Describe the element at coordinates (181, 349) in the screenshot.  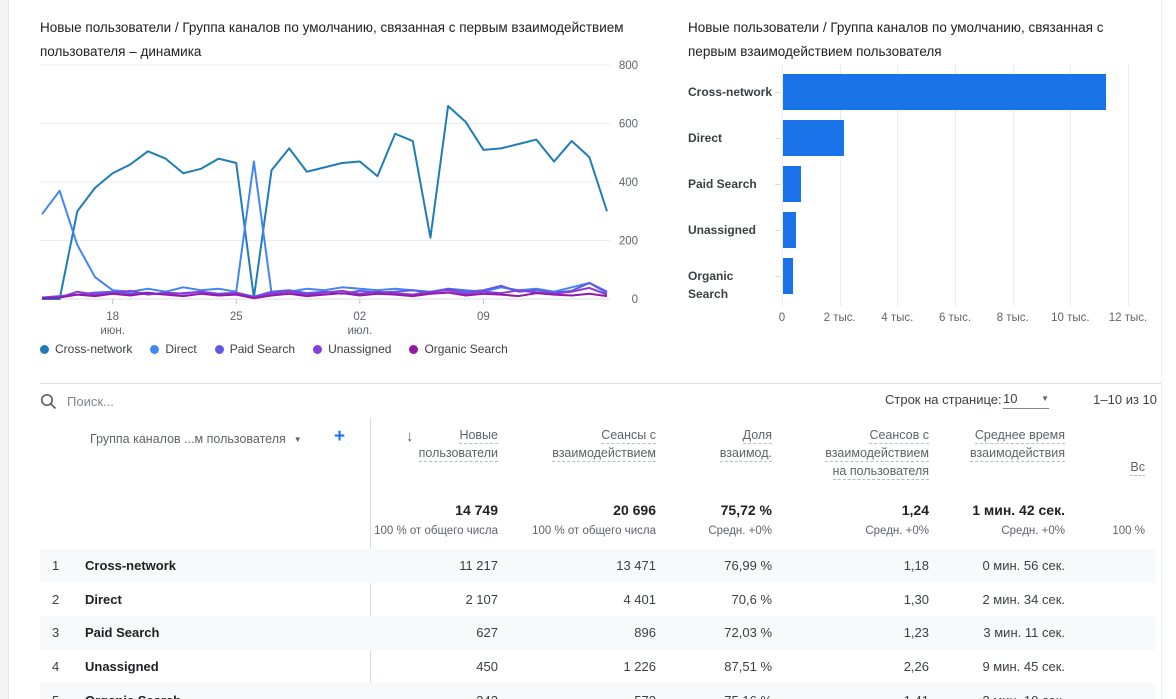
I see `legend-label: Direct` at that location.